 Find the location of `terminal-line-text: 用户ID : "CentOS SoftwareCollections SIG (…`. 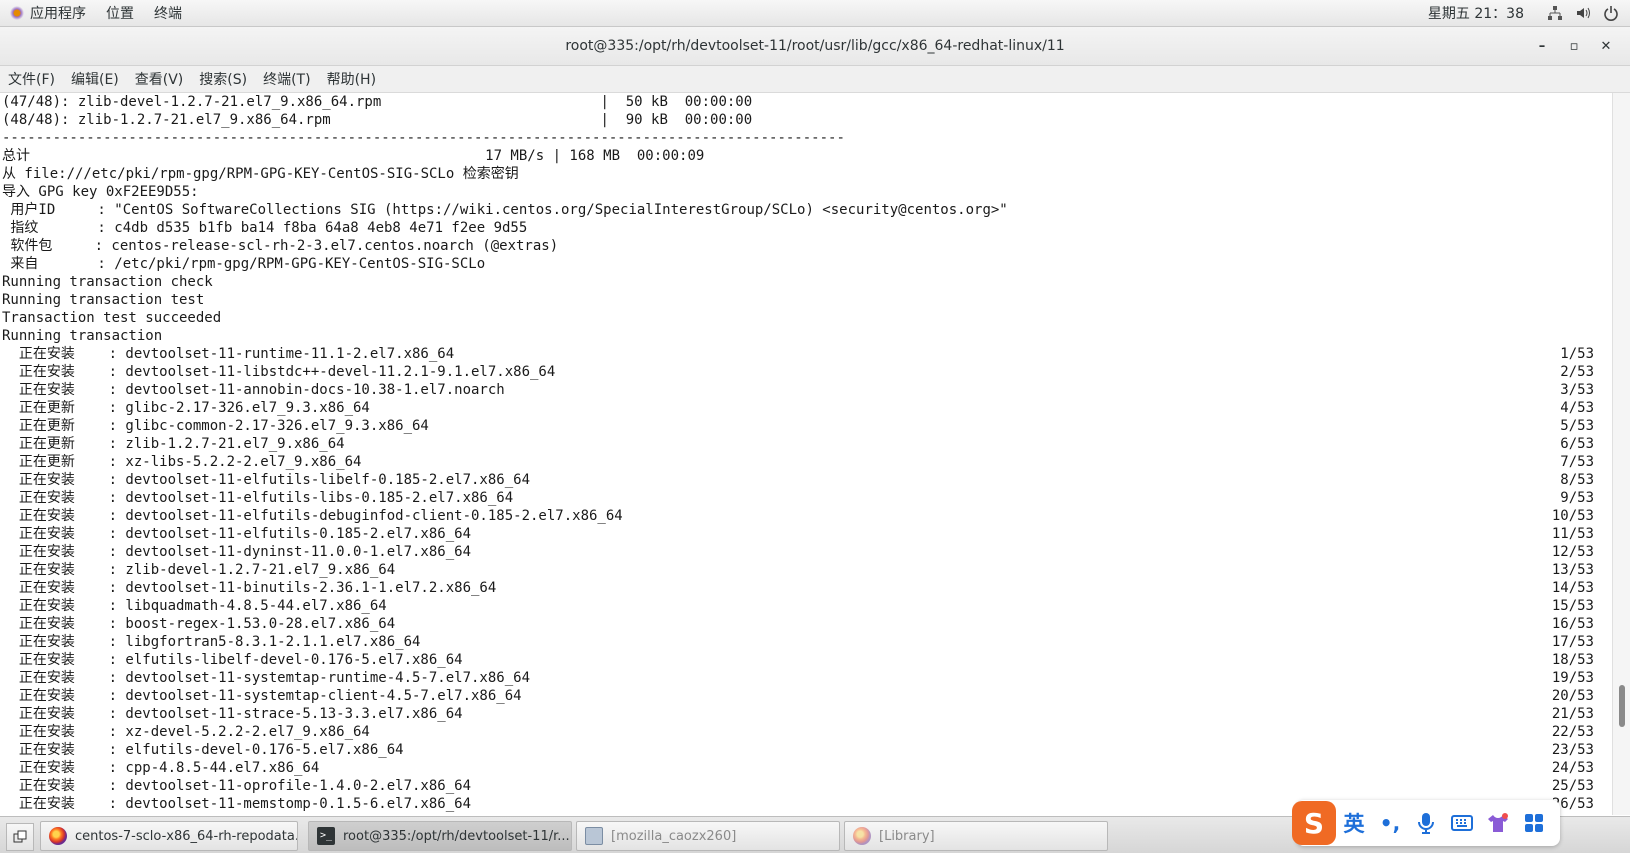

terminal-line-text: 用户ID : "CentOS SoftwareCollections SIG (… is located at coordinates (505, 210).